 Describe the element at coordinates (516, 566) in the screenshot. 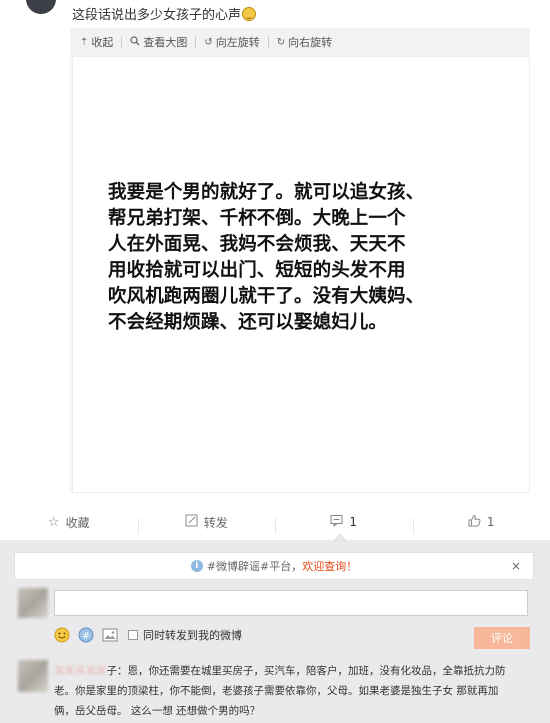

I see `close-icon: ×` at that location.